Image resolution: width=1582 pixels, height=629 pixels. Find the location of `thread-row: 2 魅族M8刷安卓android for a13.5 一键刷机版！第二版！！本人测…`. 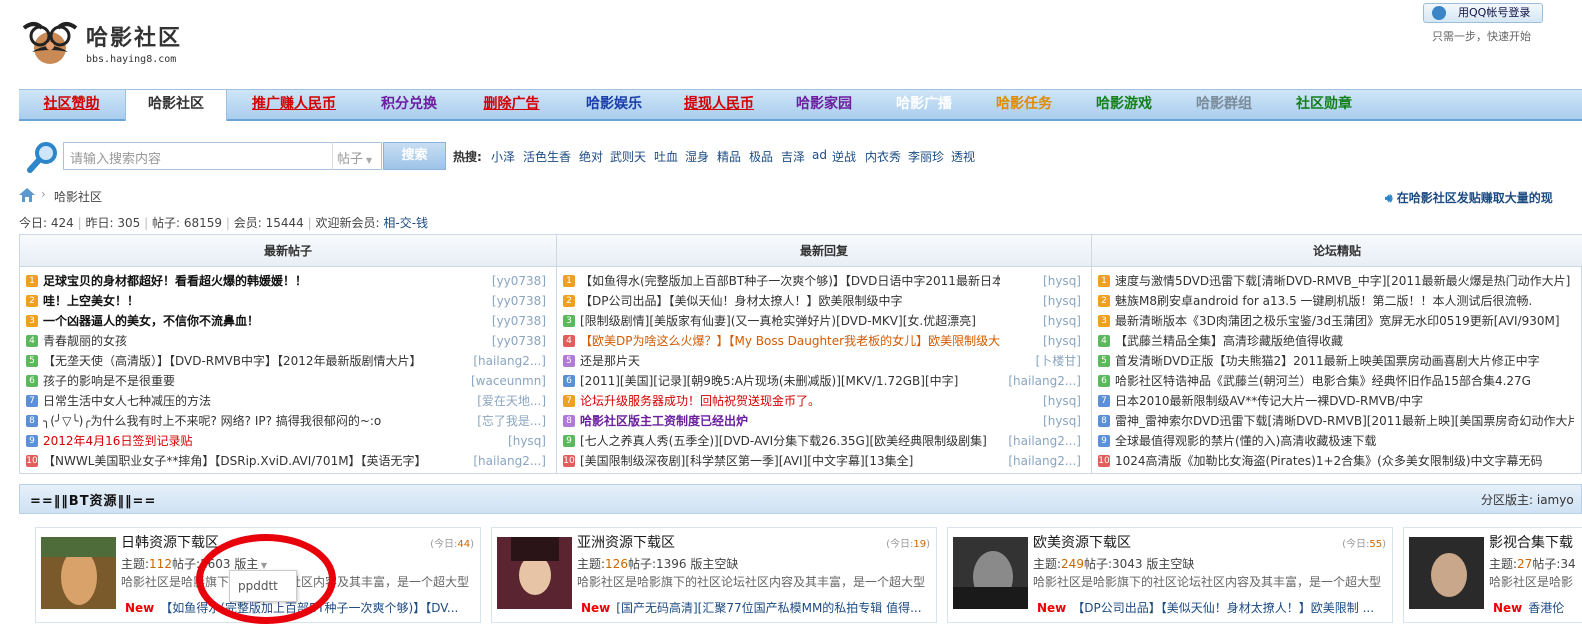

thread-row: 2 魅族M8刷安卓android for a13.5 一键刷机版！第二版！！本人测… is located at coordinates (1338, 301).